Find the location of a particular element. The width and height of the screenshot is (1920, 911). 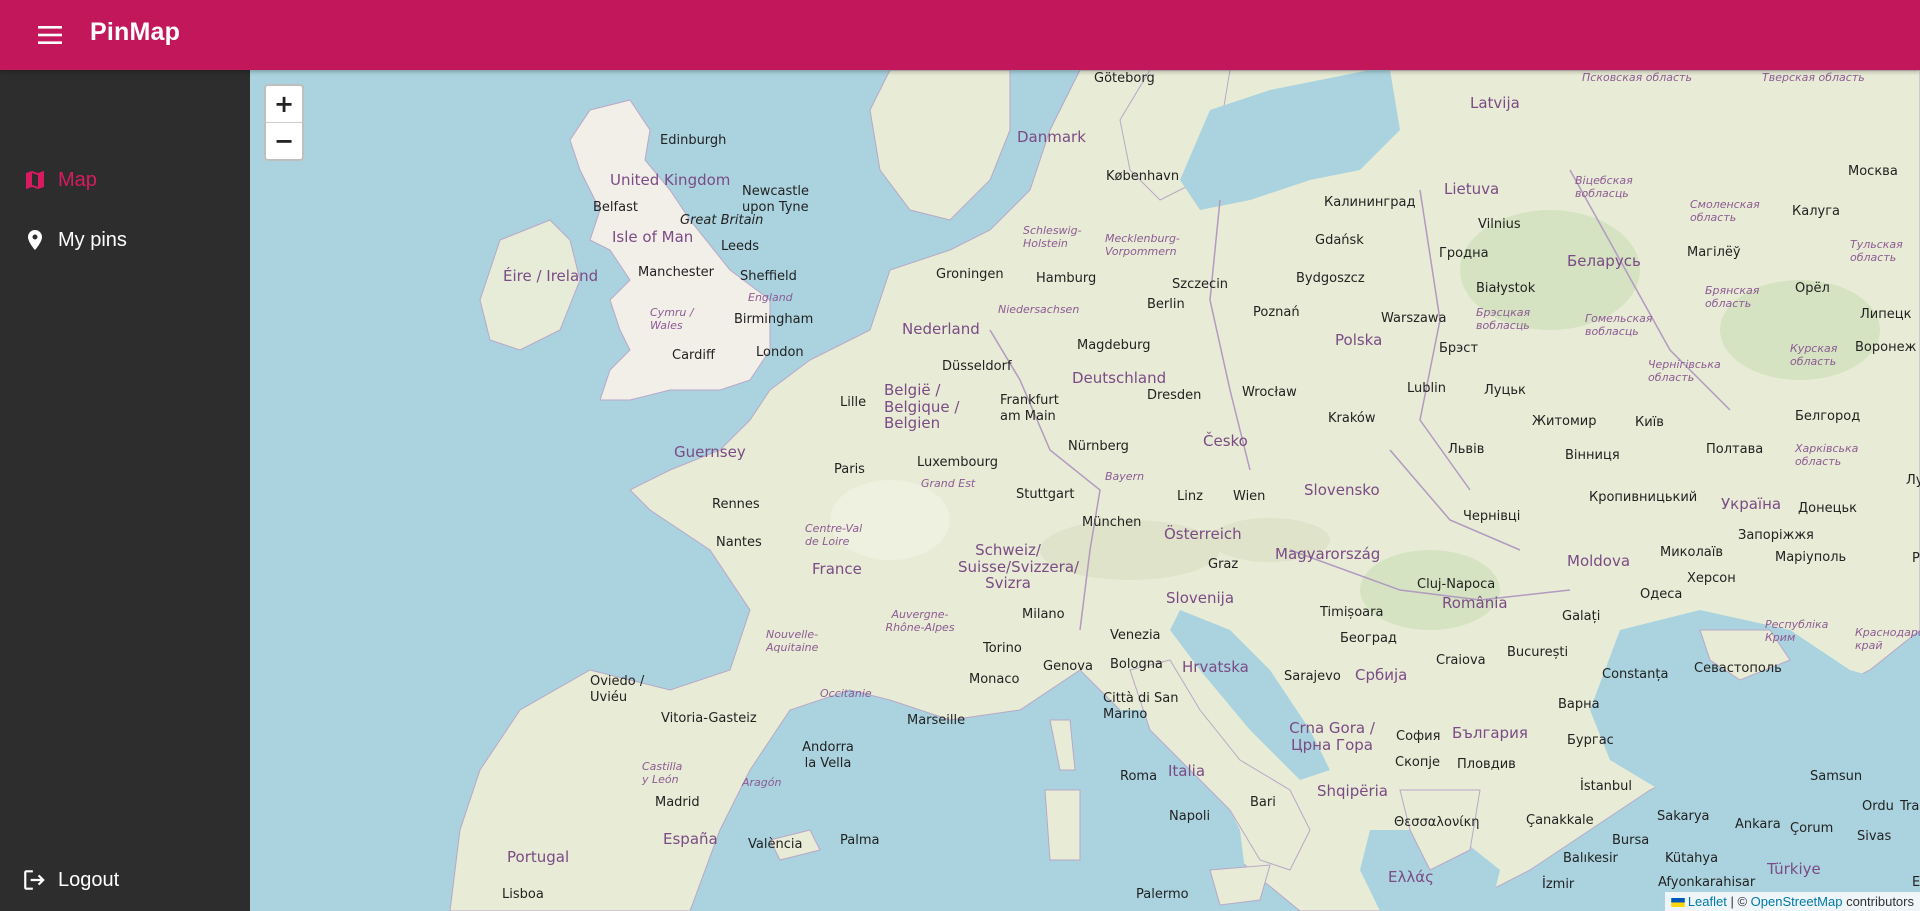

sidebar-item-my-pins: My pins is located at coordinates (125, 240).